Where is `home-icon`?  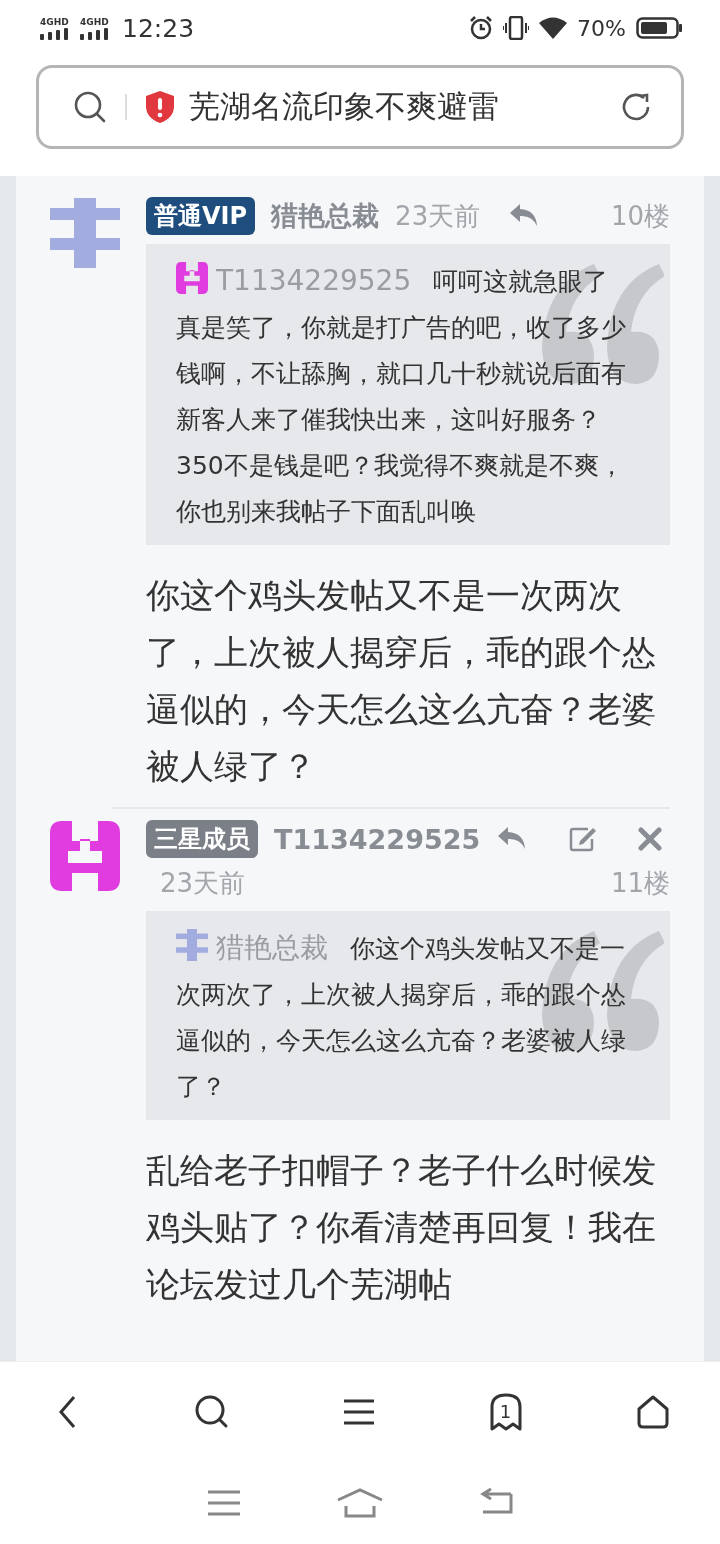 home-icon is located at coordinates (653, 1412).